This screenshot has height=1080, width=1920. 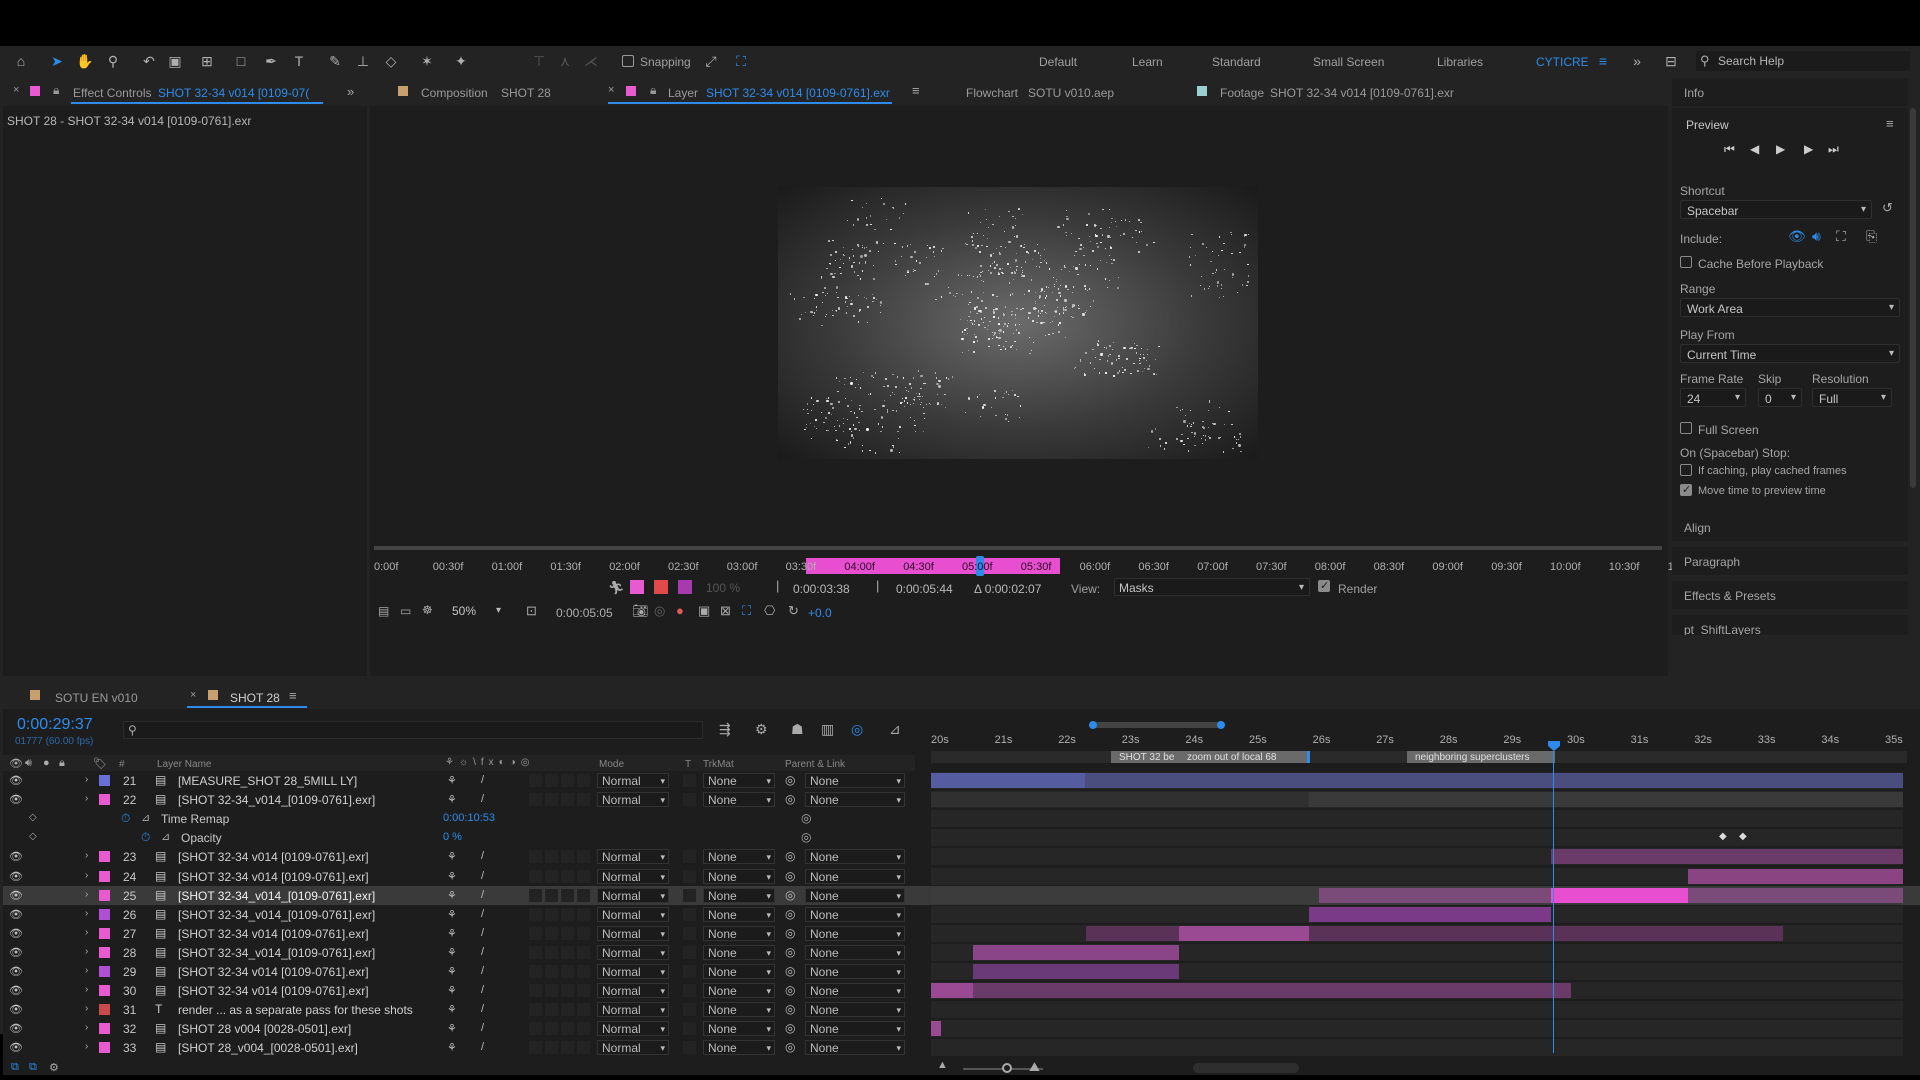 I want to click on mask-visibility-icon: ☸, so click(x=427, y=610).